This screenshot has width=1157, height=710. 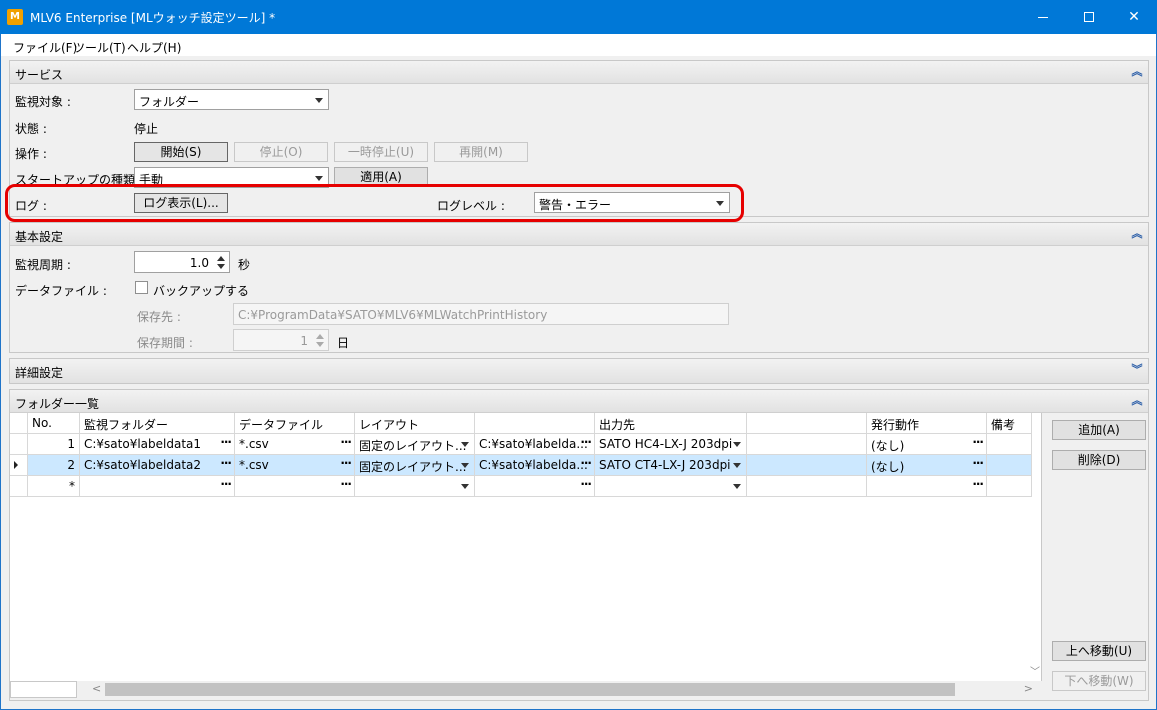 What do you see at coordinates (1043, 17) in the screenshot?
I see `minimize-button` at bounding box center [1043, 17].